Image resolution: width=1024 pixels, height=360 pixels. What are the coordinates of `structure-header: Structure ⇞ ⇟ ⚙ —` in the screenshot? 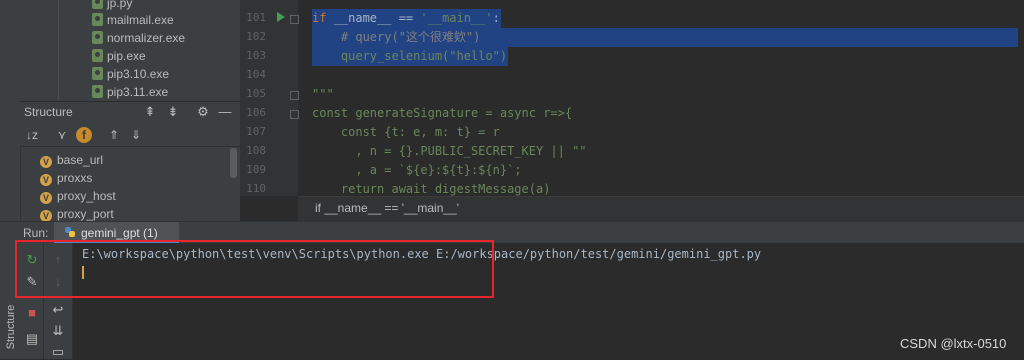 It's located at (130, 112).